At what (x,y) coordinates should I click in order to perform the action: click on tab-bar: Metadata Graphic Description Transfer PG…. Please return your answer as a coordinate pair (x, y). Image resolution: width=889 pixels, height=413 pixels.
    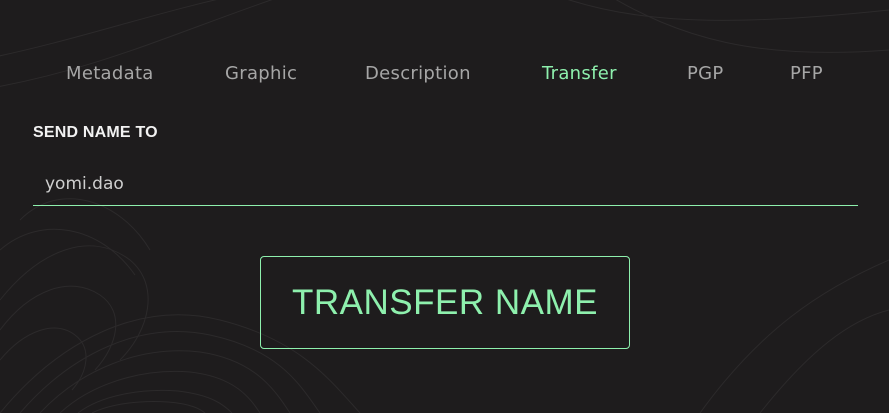
    Looking at the image, I should click on (444, 75).